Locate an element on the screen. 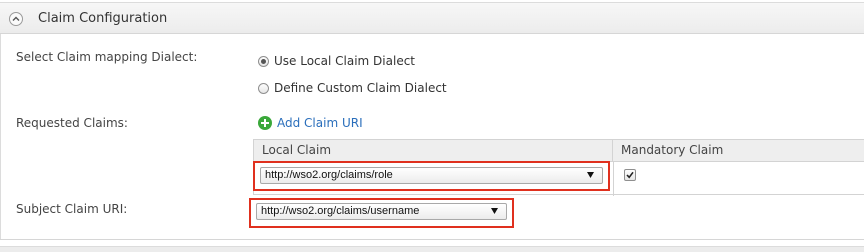 The height and width of the screenshot is (252, 864). column-divider is located at coordinates (613, 179).